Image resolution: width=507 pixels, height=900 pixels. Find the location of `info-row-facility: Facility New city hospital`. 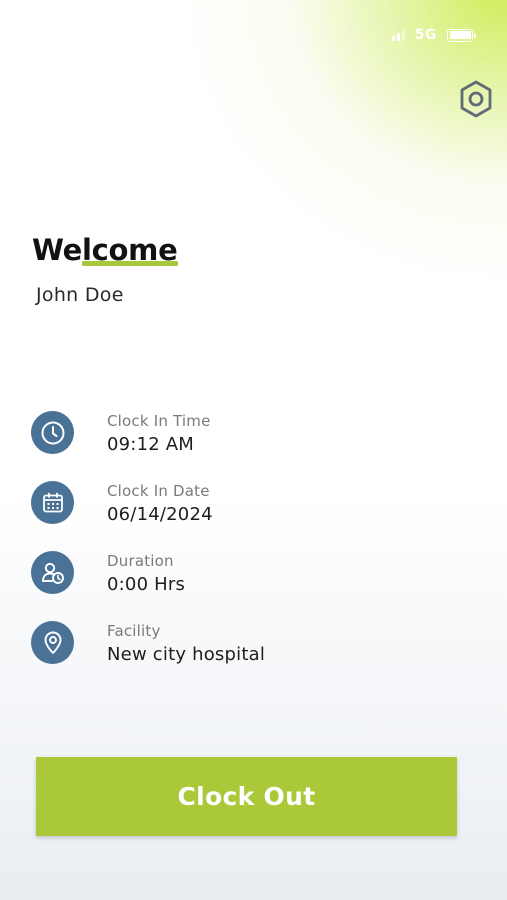

info-row-facility: Facility New city hospital is located at coordinates (250, 655).